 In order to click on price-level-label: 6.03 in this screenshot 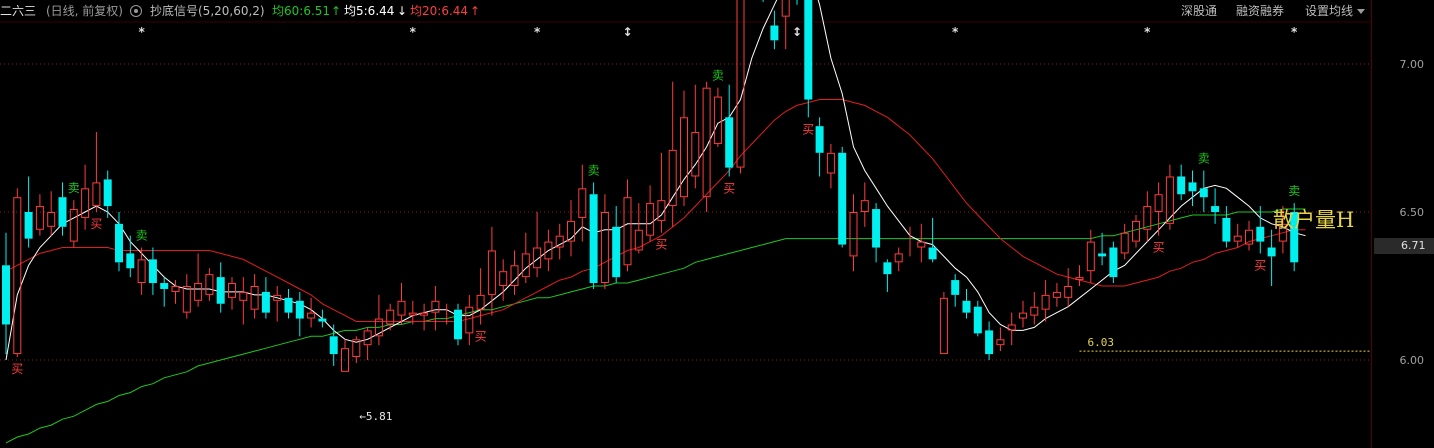, I will do `click(1101, 342)`.